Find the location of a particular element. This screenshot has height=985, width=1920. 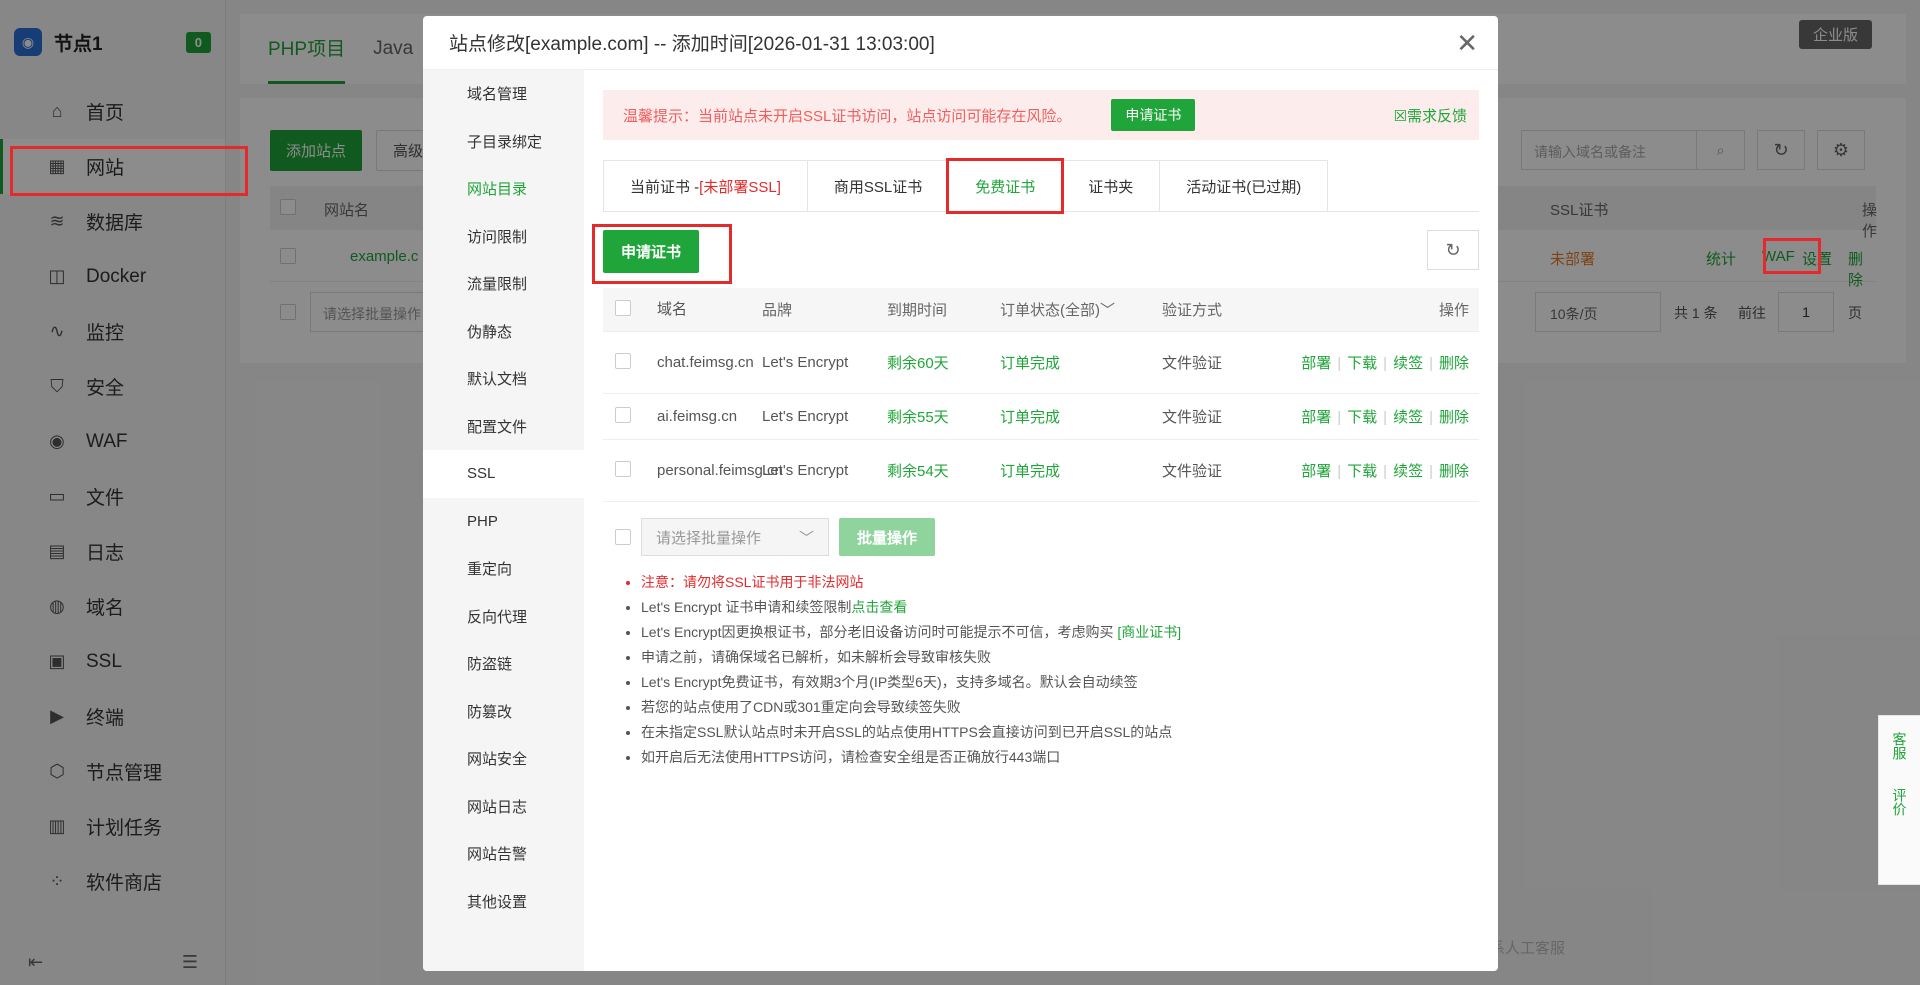

modal-side-item-8: SSL is located at coordinates (503, 474).